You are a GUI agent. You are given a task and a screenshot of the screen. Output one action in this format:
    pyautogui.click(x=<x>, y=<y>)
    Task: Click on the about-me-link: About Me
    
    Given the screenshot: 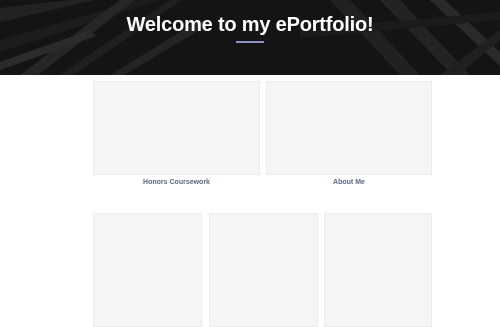 What is the action you would take?
    pyautogui.click(x=349, y=182)
    